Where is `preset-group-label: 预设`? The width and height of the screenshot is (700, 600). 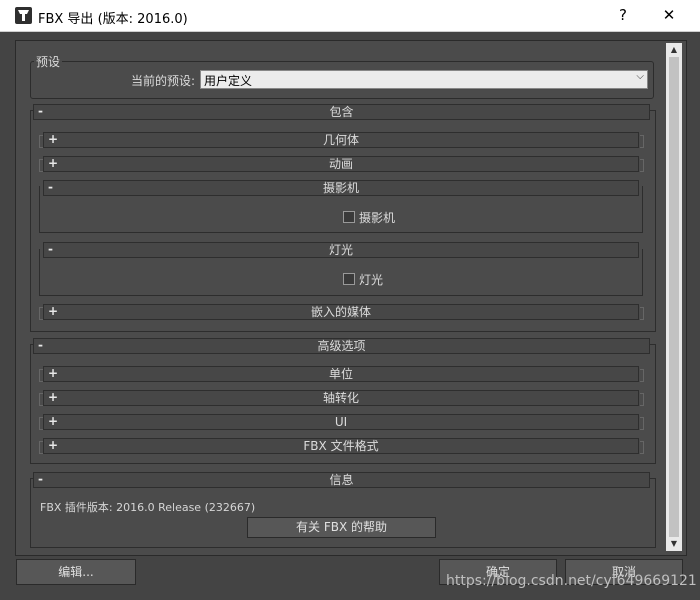 preset-group-label: 预设 is located at coordinates (48, 61).